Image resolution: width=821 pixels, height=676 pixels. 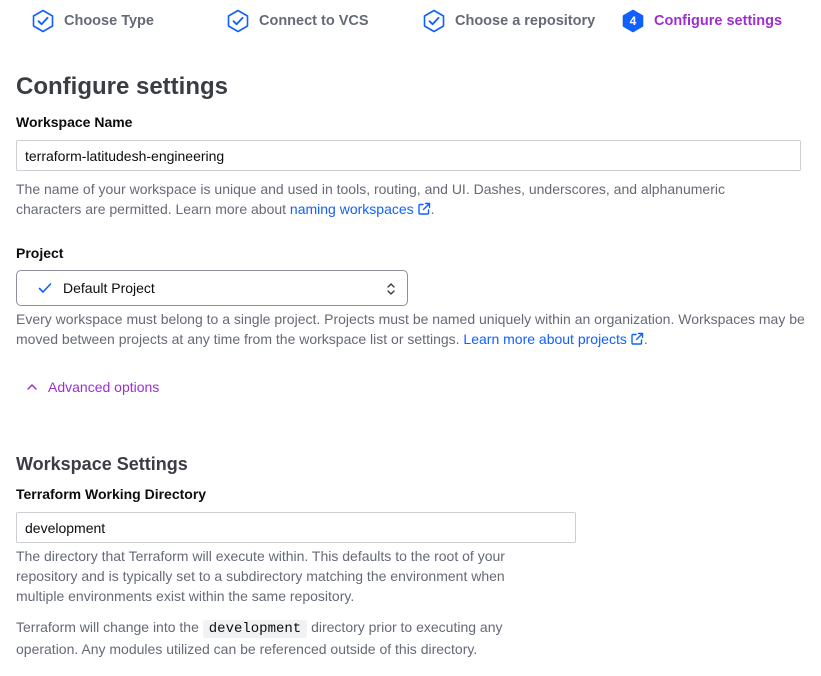 I want to click on step-choose-type: Choose Type, so click(x=93, y=21).